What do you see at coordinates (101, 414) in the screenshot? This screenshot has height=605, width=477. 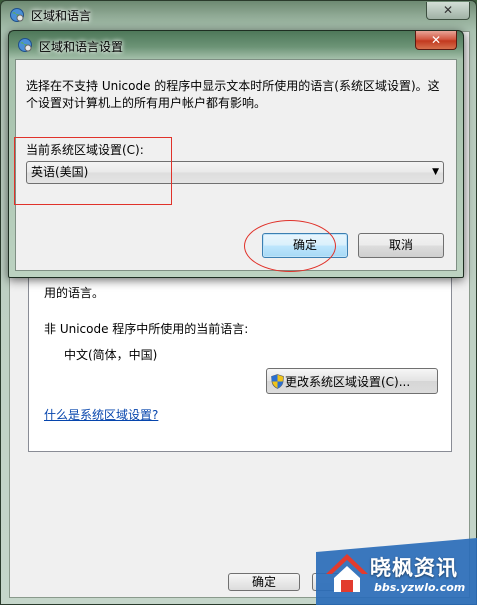 I see `what-is-system-locale-link: 什么是系统区域设置?` at bounding box center [101, 414].